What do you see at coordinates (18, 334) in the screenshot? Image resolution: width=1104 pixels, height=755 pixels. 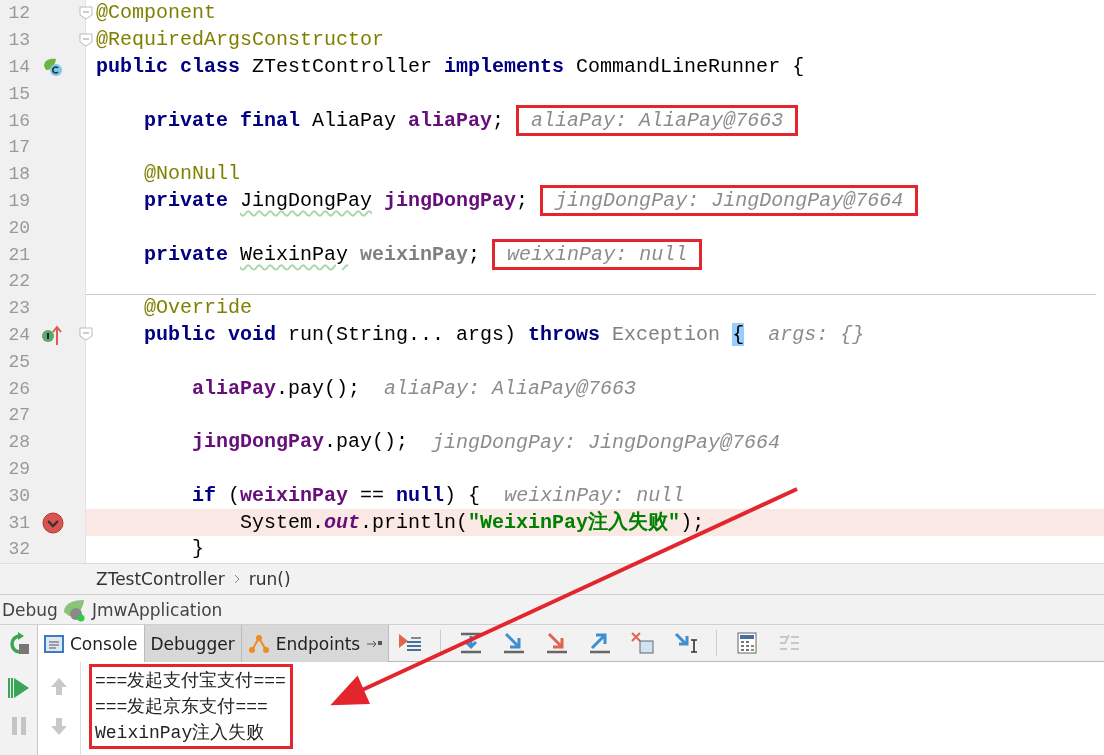 I see `line-number: 24` at bounding box center [18, 334].